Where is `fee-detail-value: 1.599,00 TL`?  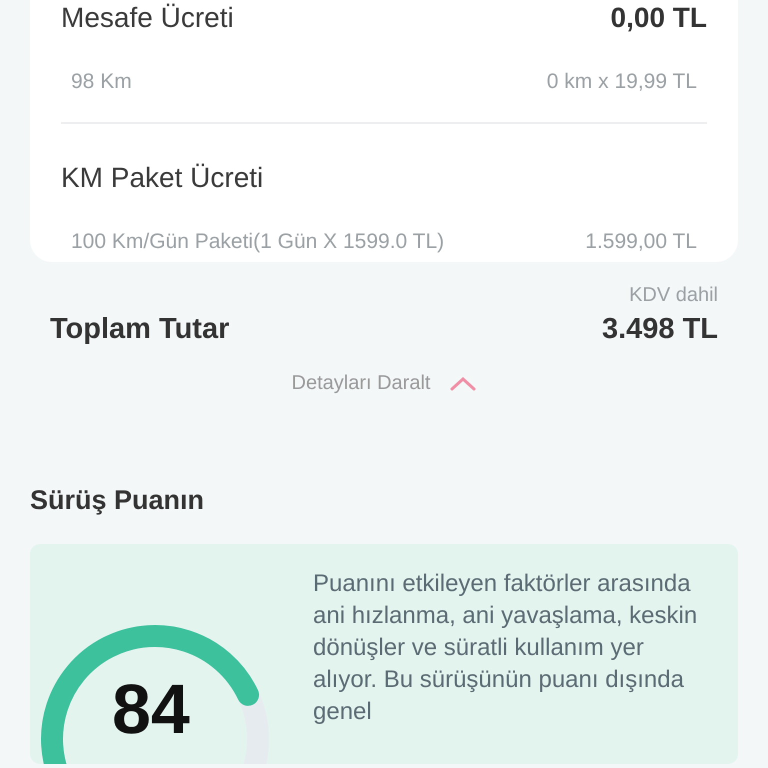
fee-detail-value: 1.599,00 TL is located at coordinates (641, 242).